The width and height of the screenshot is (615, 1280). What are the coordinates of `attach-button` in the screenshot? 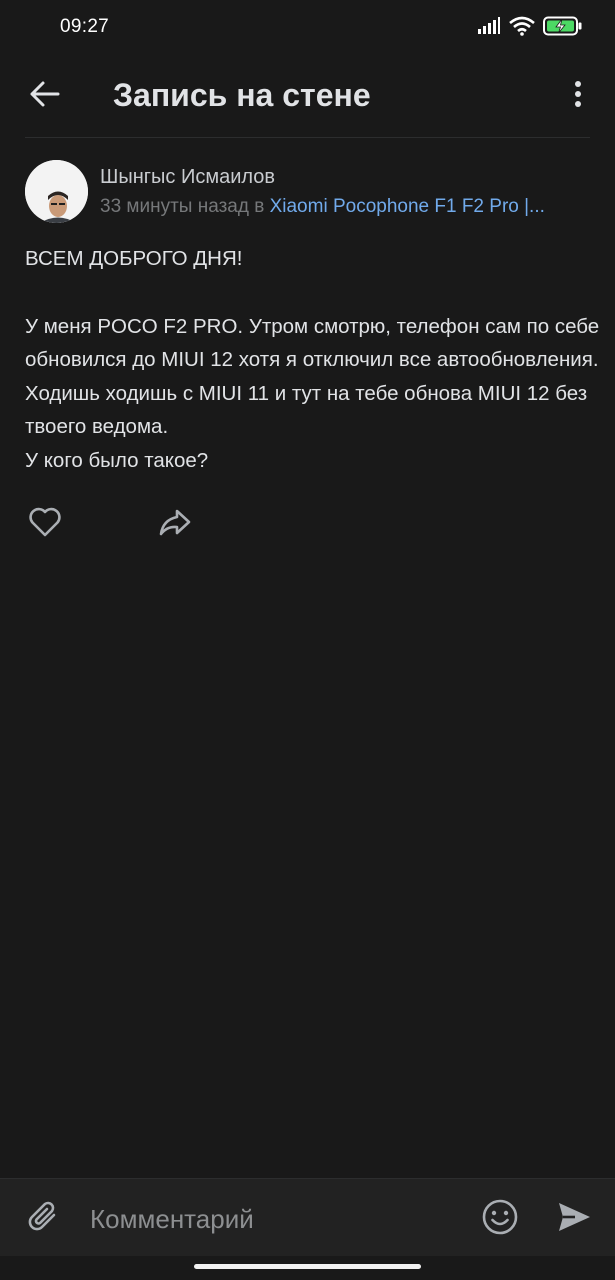 It's located at (44, 1219).